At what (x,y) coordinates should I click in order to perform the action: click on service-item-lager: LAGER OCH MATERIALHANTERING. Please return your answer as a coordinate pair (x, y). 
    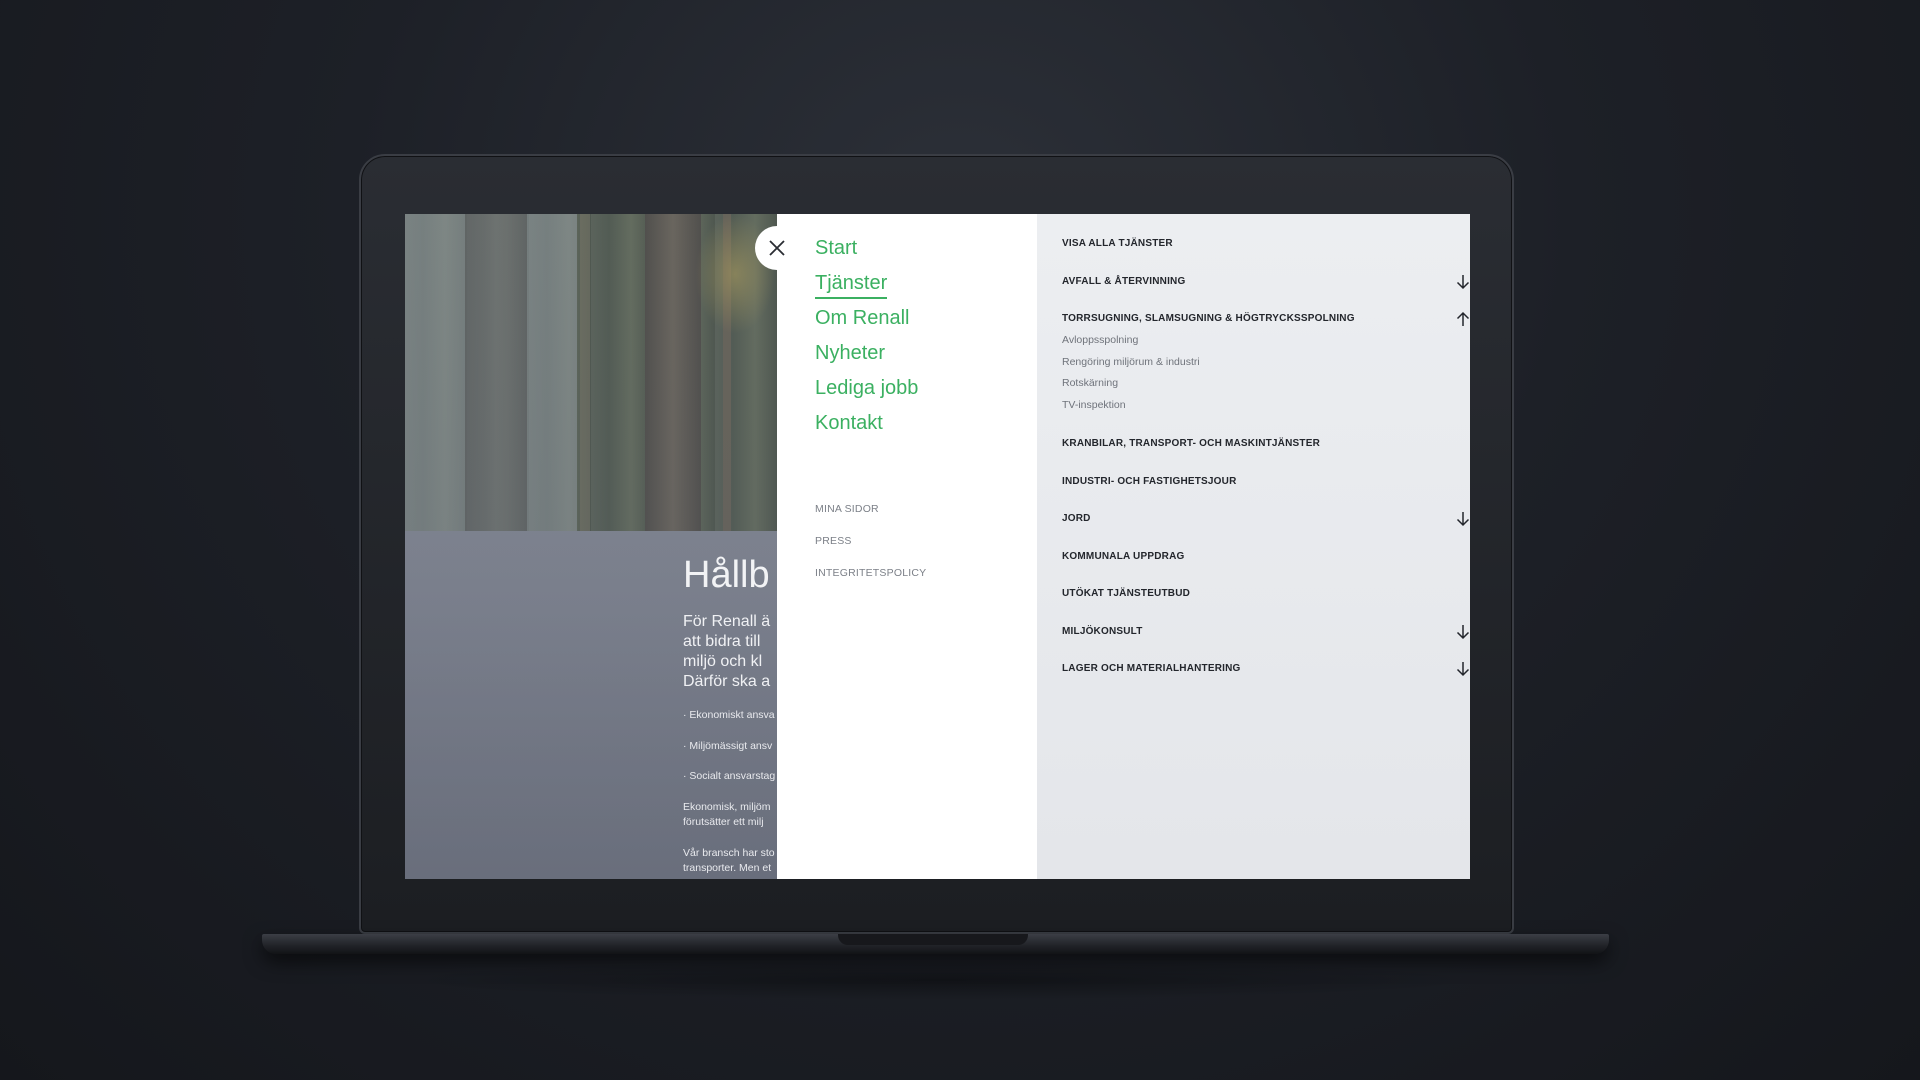
    Looking at the image, I should click on (1266, 669).